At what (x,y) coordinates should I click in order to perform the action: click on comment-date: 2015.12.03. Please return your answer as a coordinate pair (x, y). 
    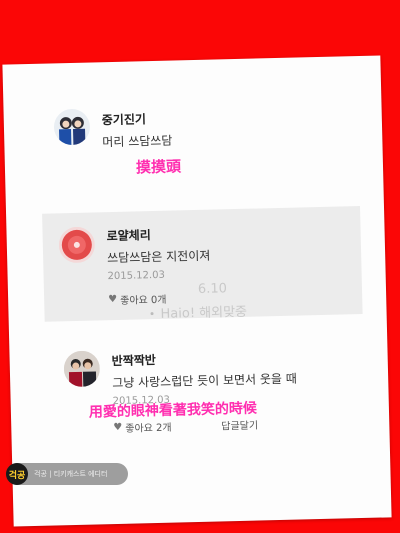
    Looking at the image, I should click on (136, 276).